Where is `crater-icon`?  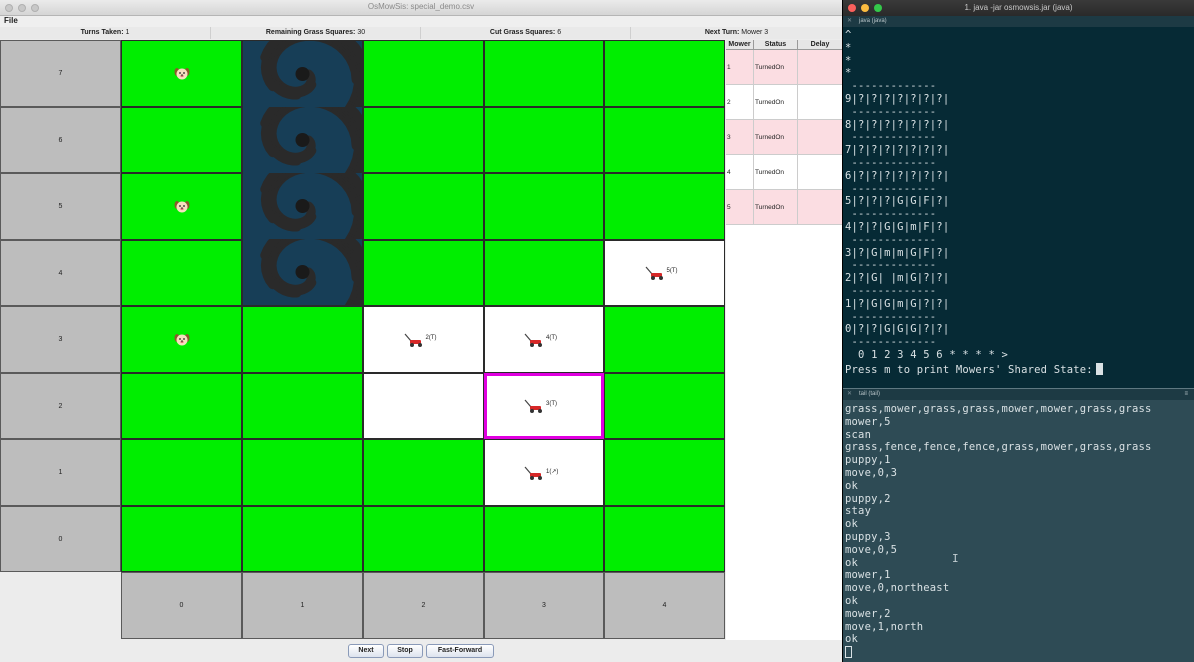 crater-icon is located at coordinates (311, 140).